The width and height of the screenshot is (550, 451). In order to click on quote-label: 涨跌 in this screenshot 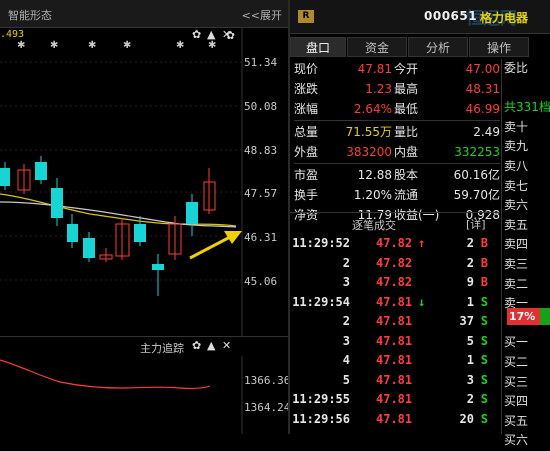, I will do `click(306, 89)`.